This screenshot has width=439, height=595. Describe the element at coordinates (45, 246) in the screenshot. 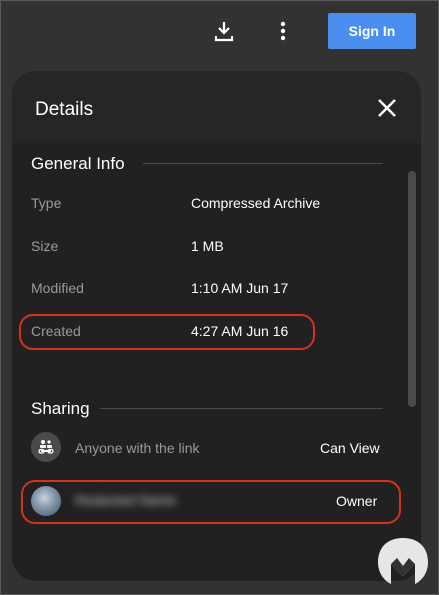

I see `size-label: Size` at that location.